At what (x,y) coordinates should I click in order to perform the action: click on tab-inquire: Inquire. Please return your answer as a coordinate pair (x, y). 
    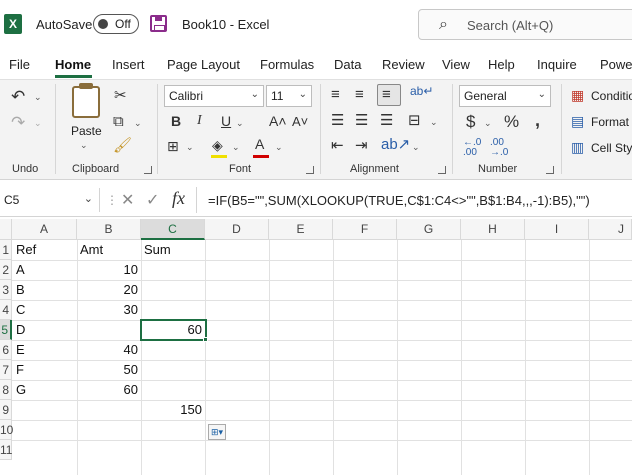
    Looking at the image, I should click on (557, 64).